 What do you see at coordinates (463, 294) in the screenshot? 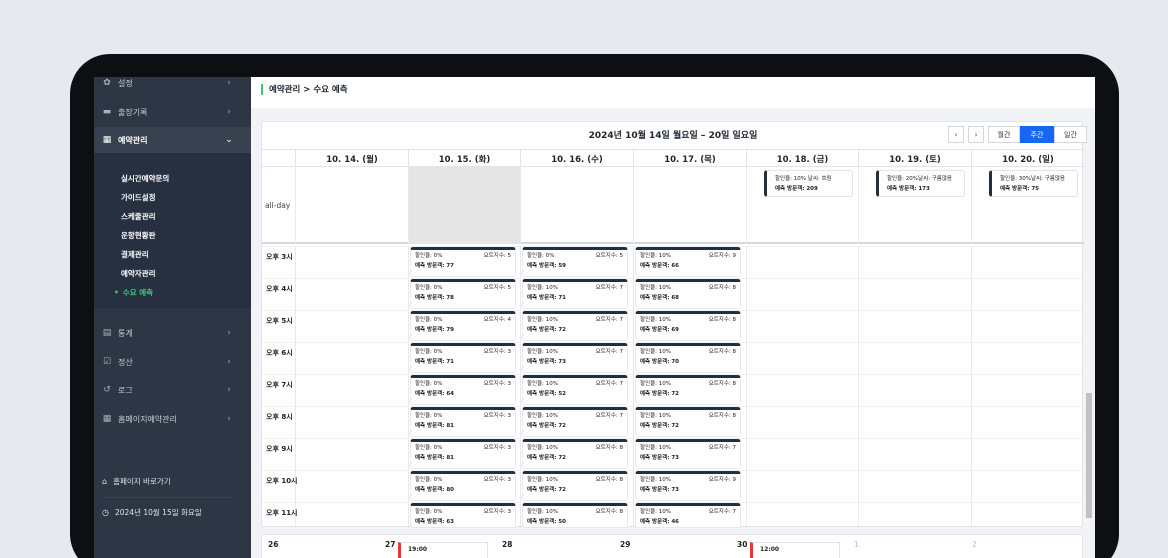
I see `forecast-event-tue: 할인율: 0% 요트지수: 5 예측 방문객: 78` at bounding box center [463, 294].